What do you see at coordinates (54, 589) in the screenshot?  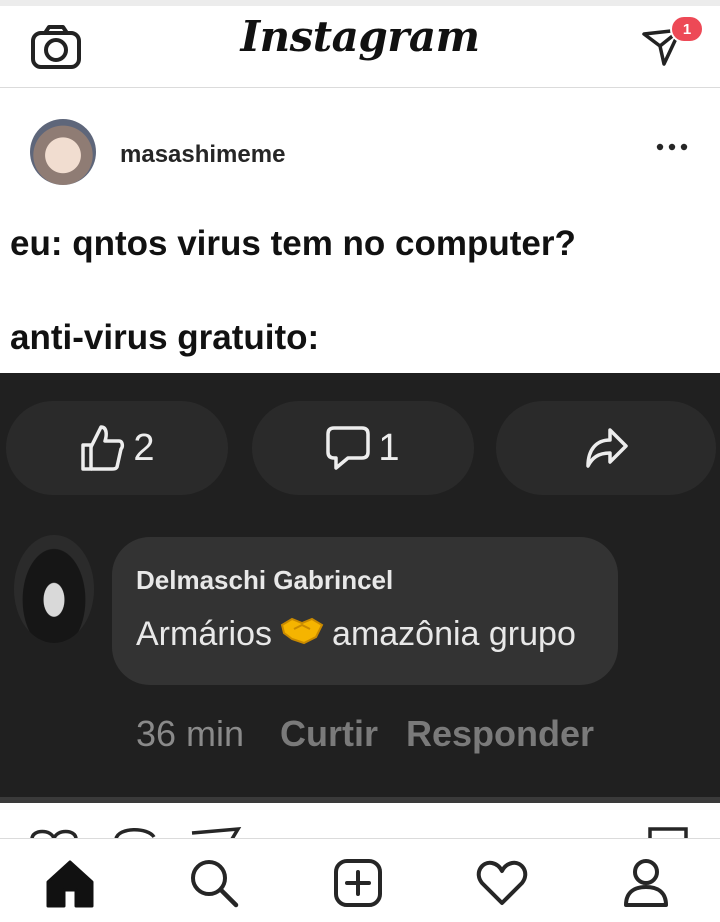 I see `commenter-avatar` at bounding box center [54, 589].